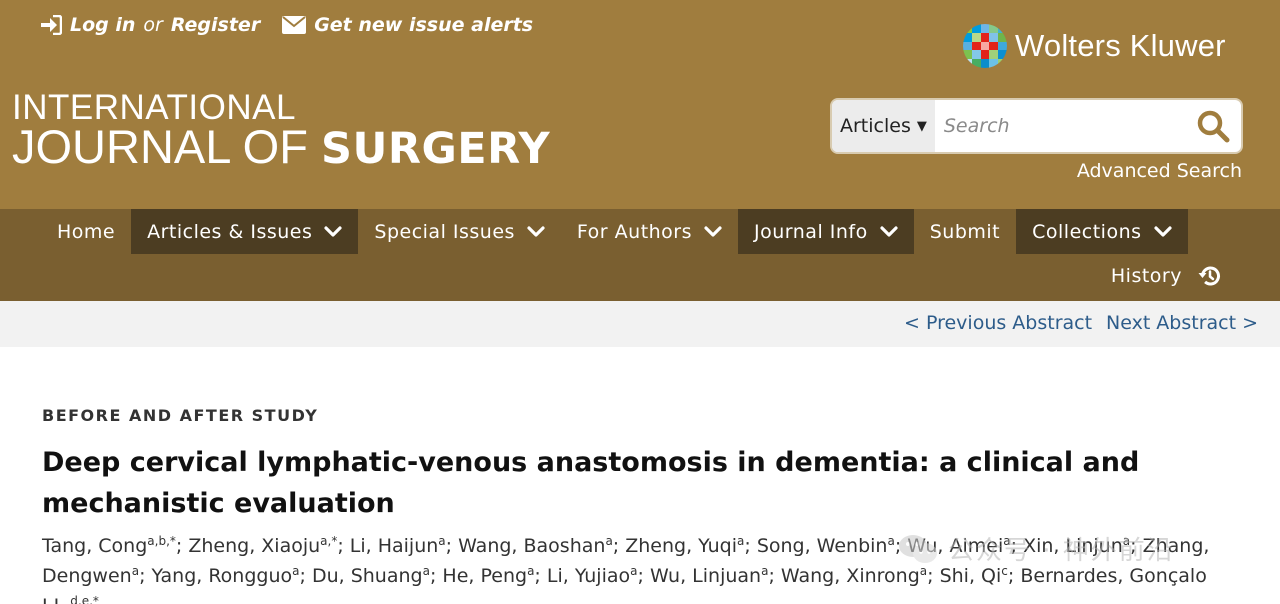 The image size is (1280, 604). What do you see at coordinates (180, 415) in the screenshot?
I see `article-type: BEFORE AND AFTER STUDY` at bounding box center [180, 415].